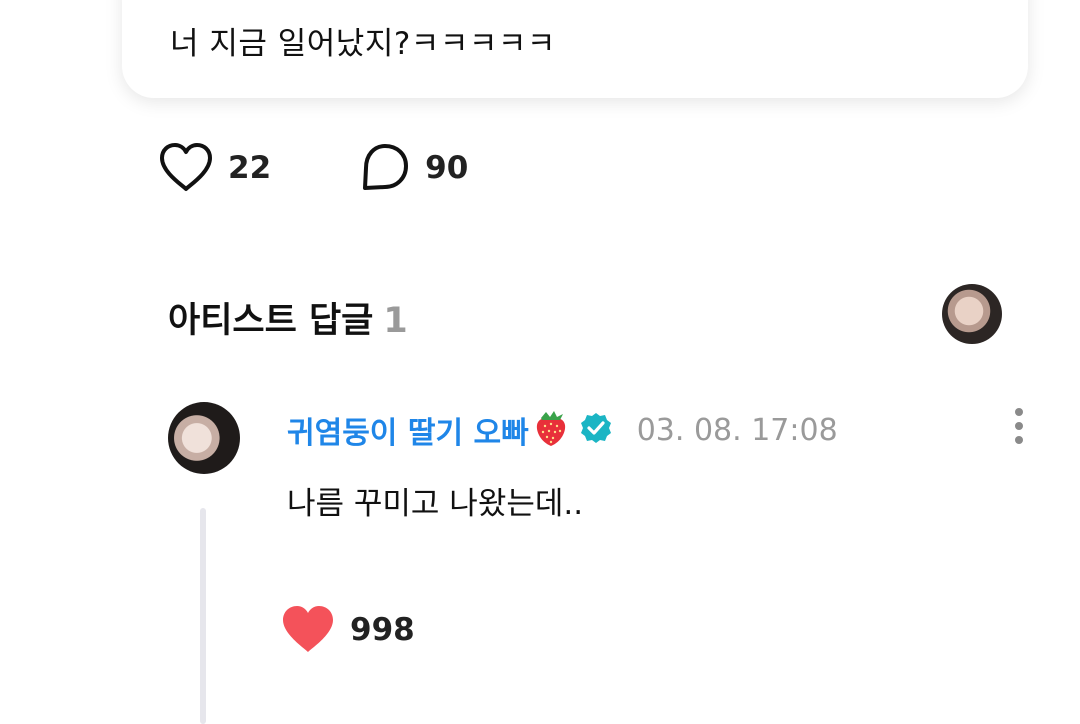  What do you see at coordinates (271, 321) in the screenshot?
I see `artist-replies-title: 아티스트 답글` at bounding box center [271, 321].